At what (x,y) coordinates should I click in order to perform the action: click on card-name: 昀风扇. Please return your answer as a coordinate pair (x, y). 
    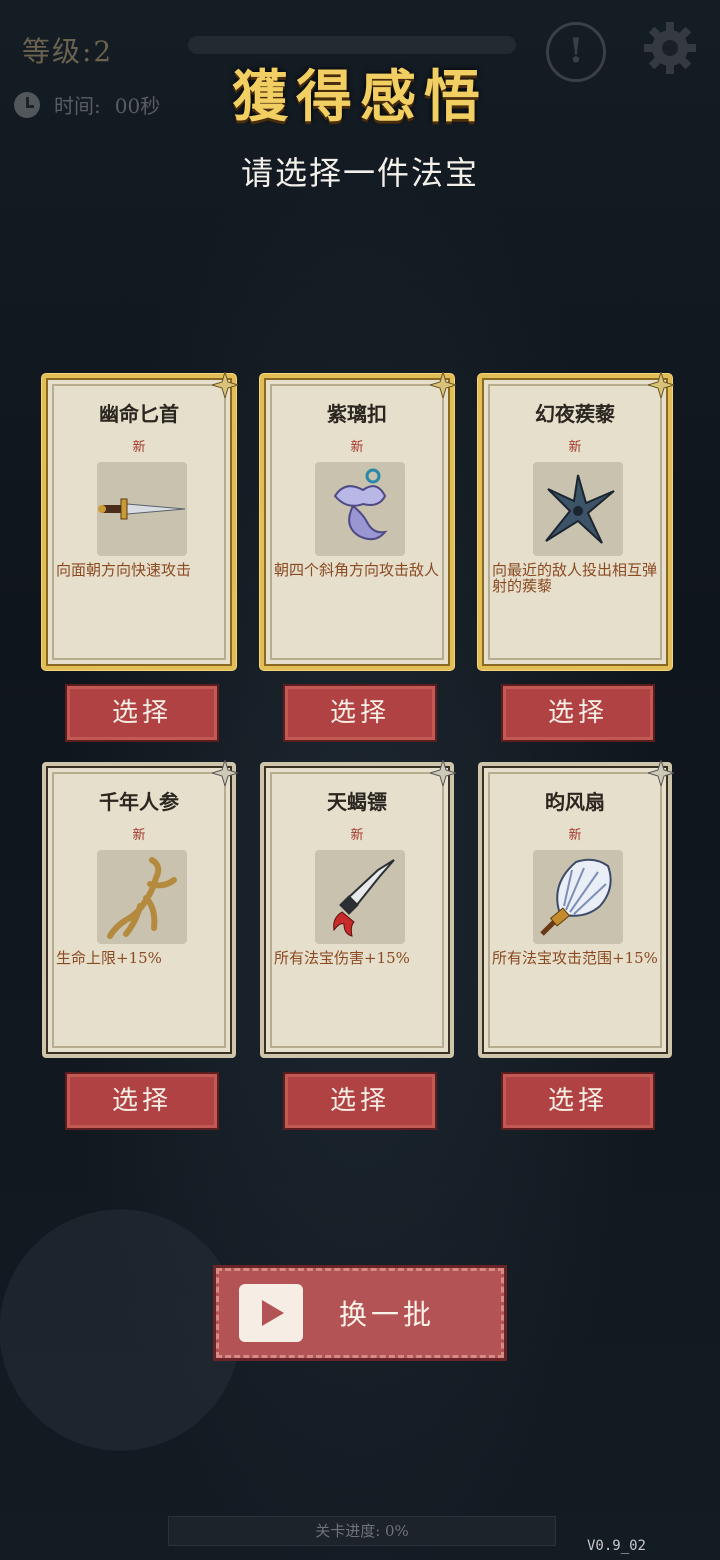
    Looking at the image, I should click on (575, 802).